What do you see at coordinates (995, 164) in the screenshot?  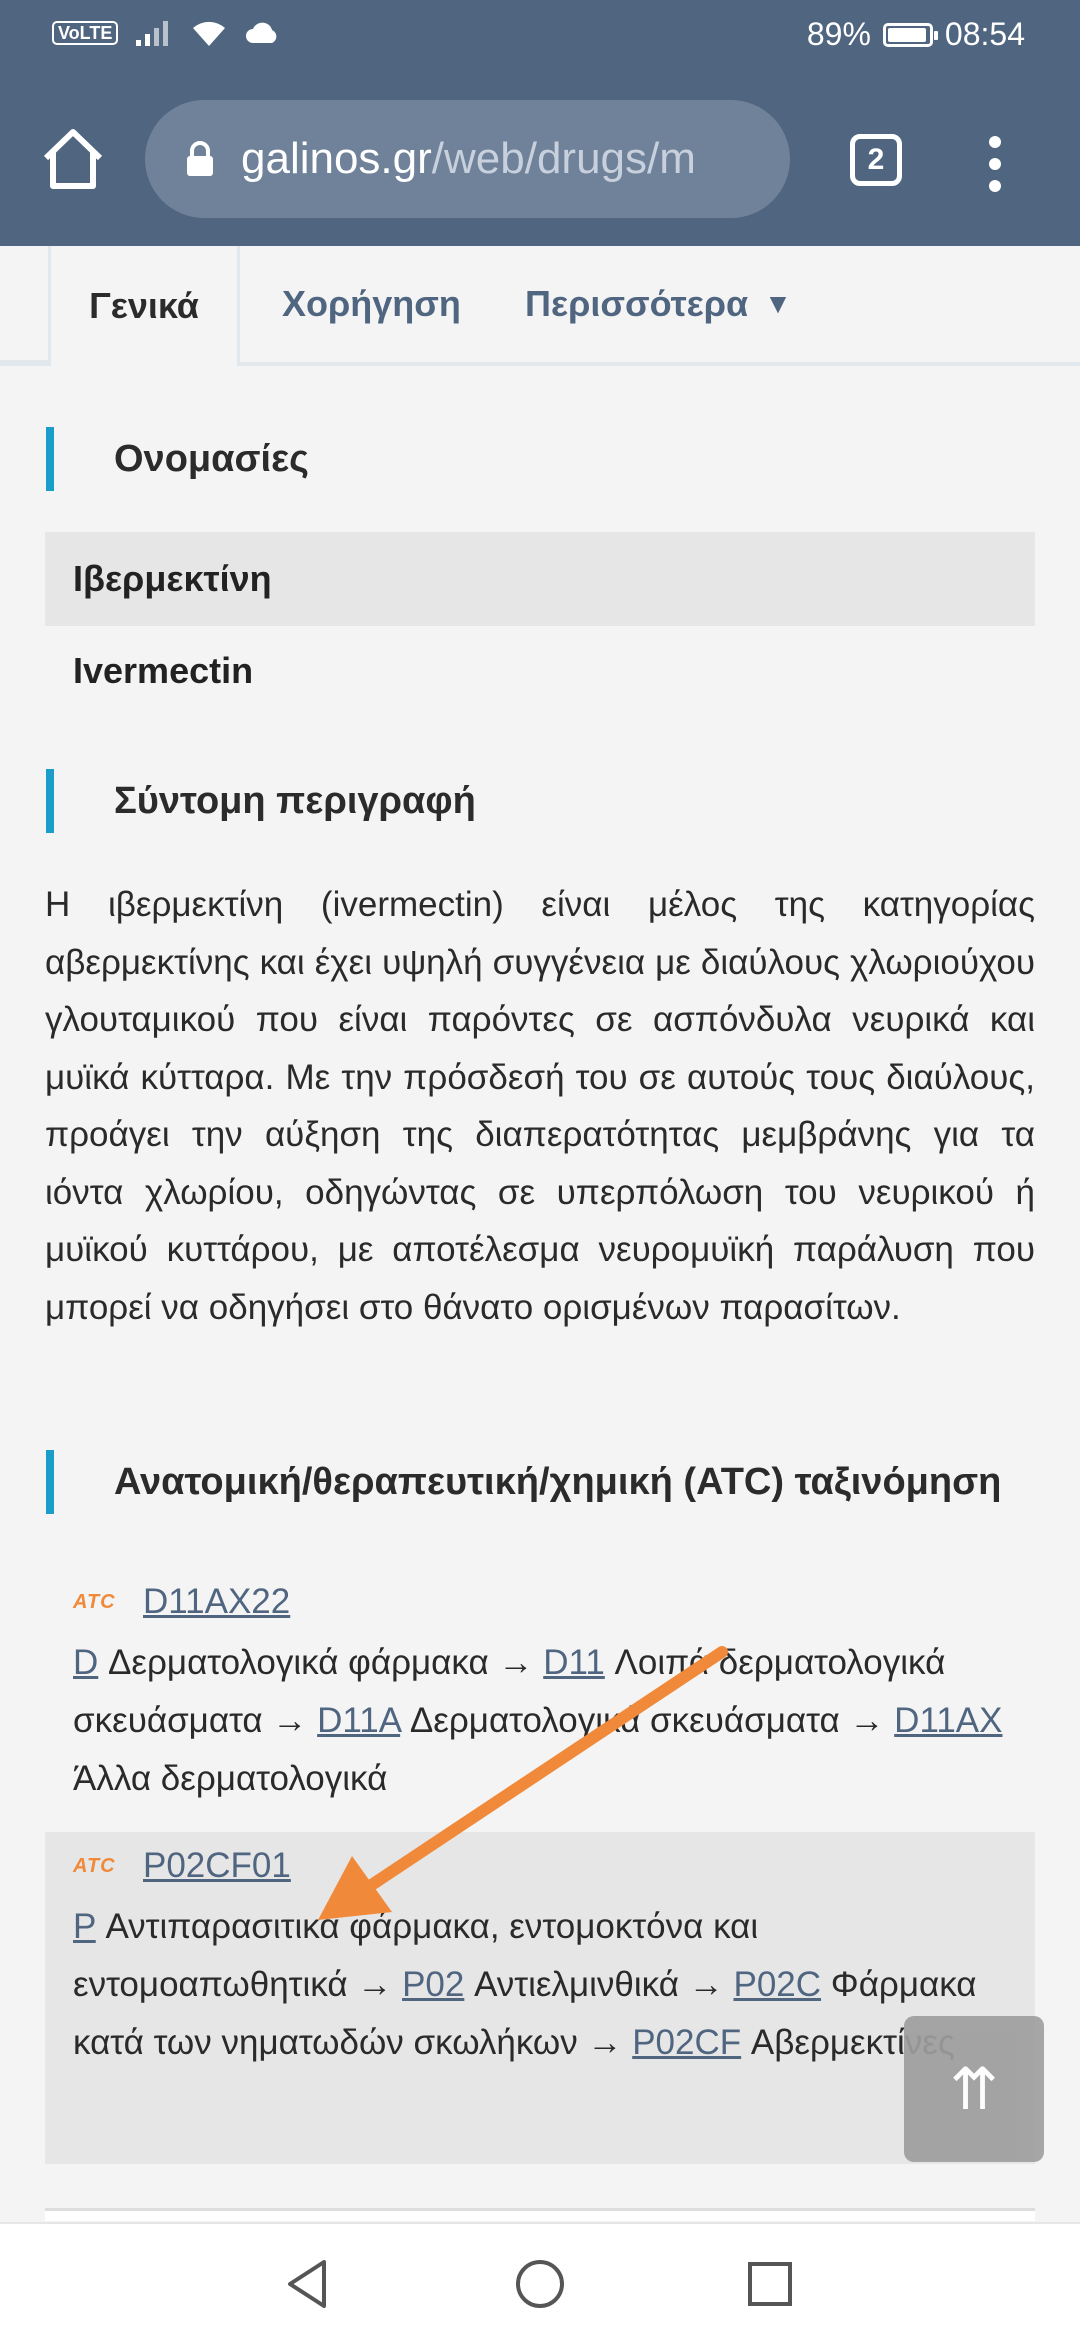 I see `menu-icon` at bounding box center [995, 164].